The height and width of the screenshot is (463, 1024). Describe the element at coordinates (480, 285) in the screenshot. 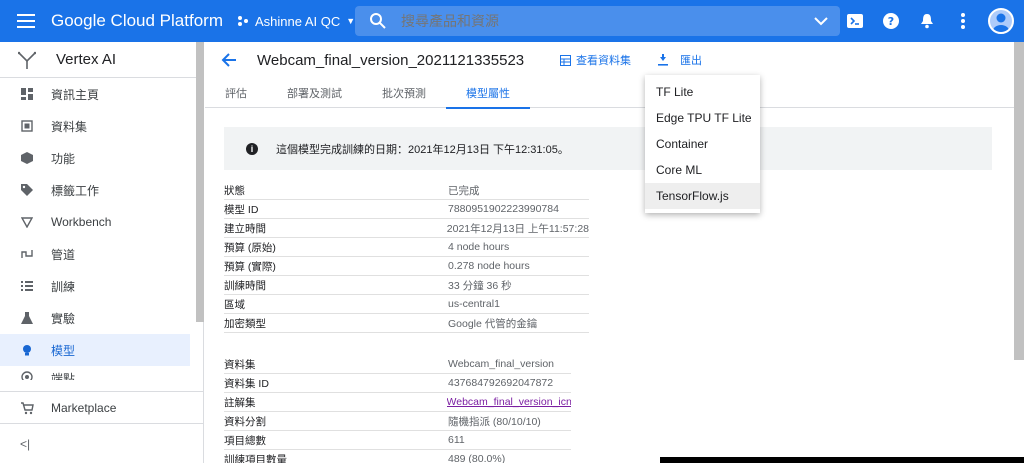

I see `property-value: 33 分鐘 36 秒` at that location.